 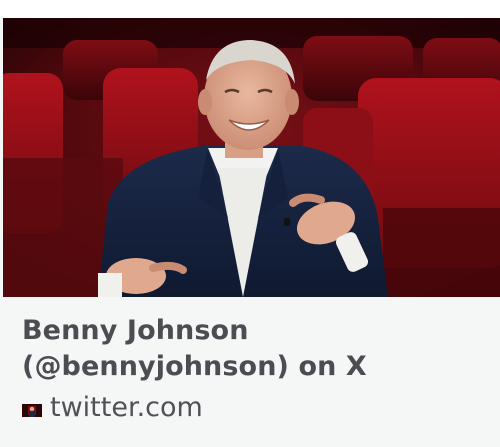 I want to click on link-source: twitter.com, so click(x=112, y=408).